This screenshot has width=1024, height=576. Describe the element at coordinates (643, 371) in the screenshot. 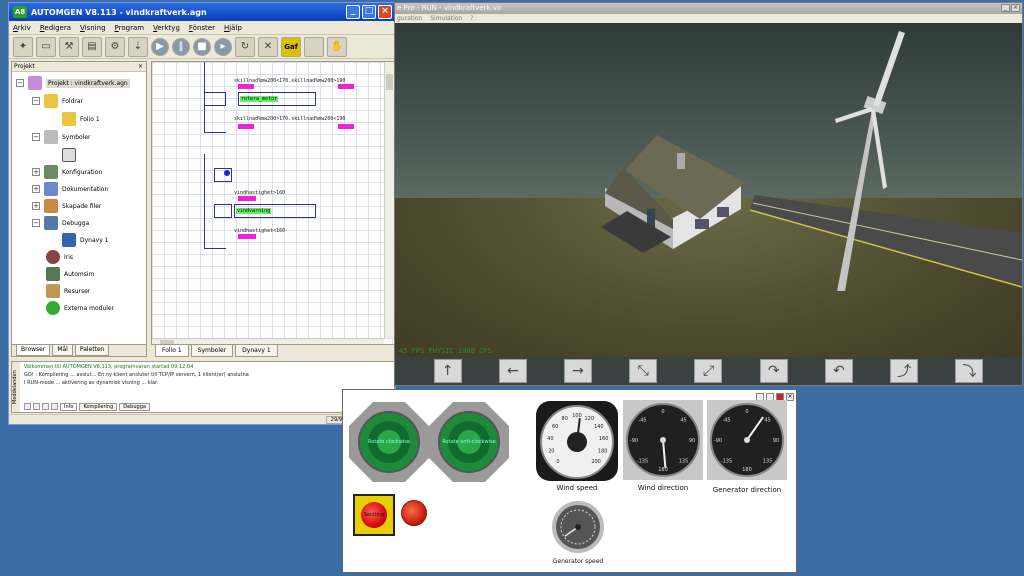

I see `zoom-in-icon: ⤡` at that location.